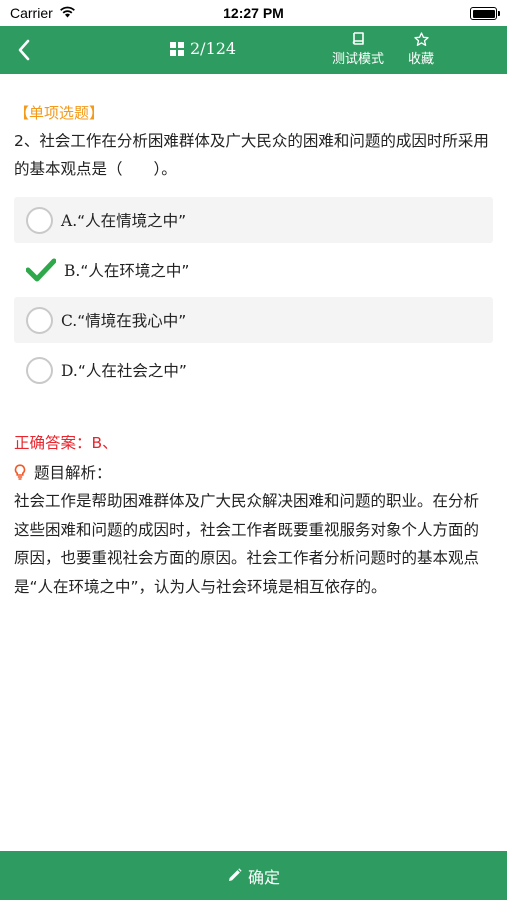 Image resolution: width=507 pixels, height=900 pixels. I want to click on confirm-button: 确定, so click(253, 875).